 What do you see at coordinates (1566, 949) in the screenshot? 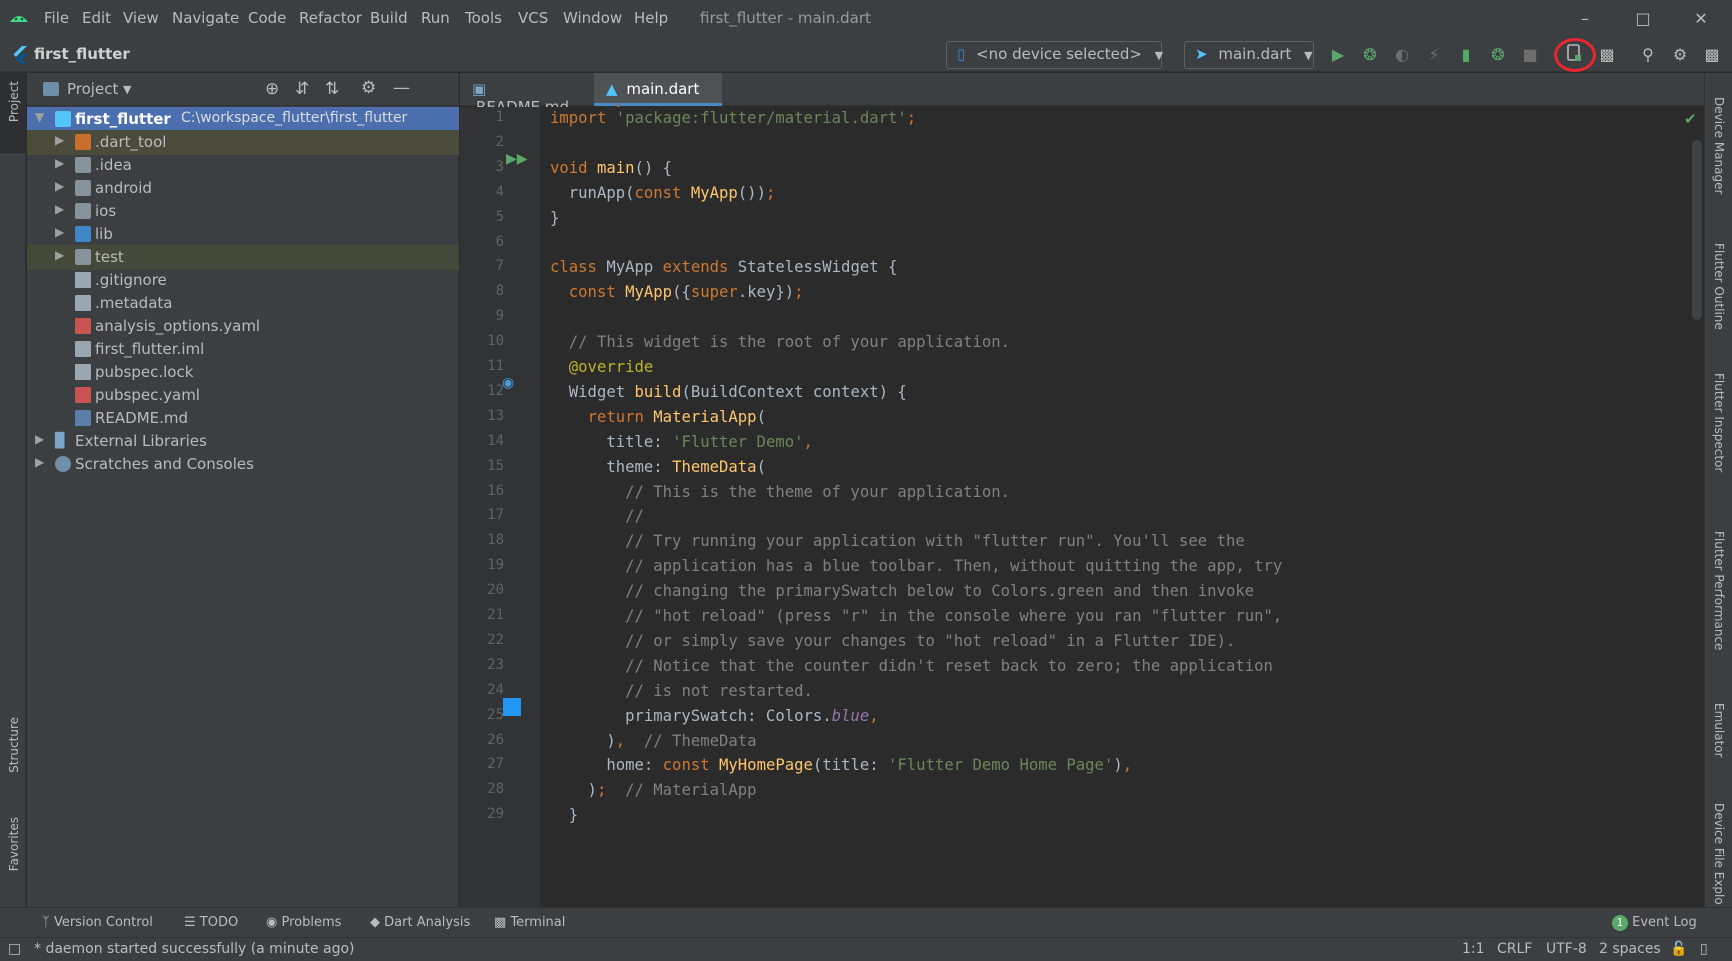
I see `file-encoding: UTF-8` at bounding box center [1566, 949].